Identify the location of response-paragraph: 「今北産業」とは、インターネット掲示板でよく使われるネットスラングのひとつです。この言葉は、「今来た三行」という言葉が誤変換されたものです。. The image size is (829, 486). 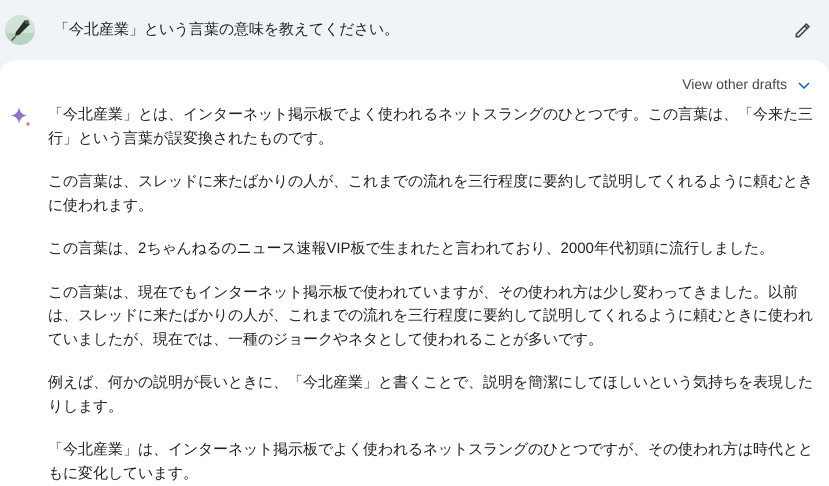
(431, 126).